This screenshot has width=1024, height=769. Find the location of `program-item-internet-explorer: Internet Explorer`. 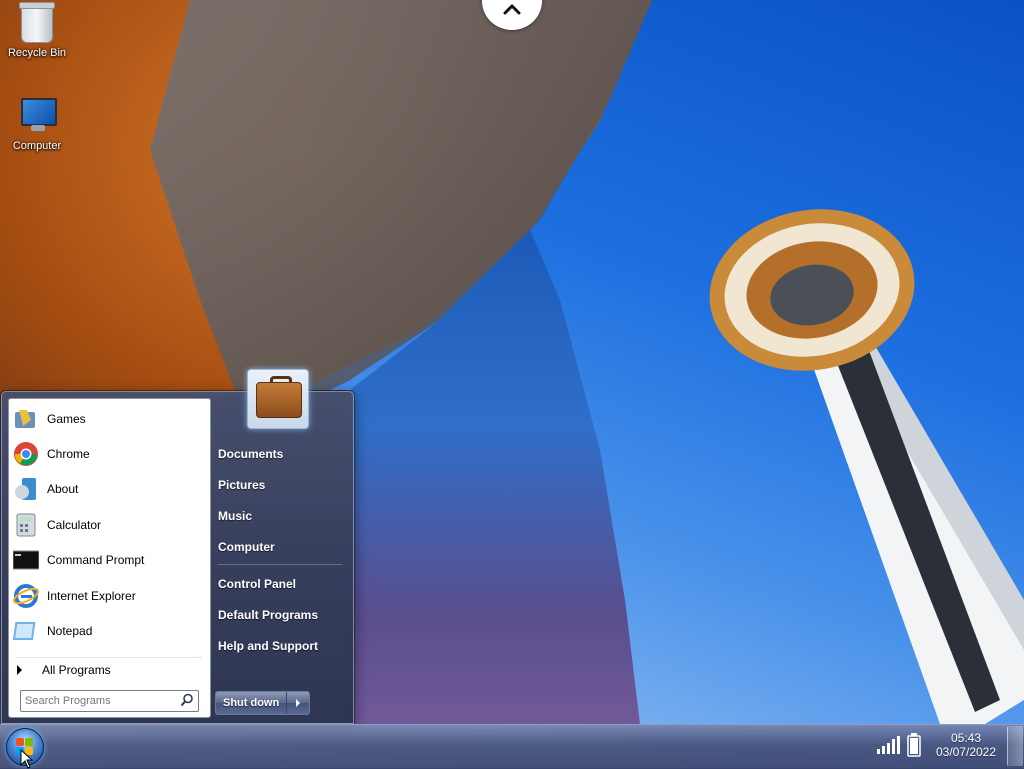

program-item-internet-explorer: Internet Explorer is located at coordinates (108, 596).